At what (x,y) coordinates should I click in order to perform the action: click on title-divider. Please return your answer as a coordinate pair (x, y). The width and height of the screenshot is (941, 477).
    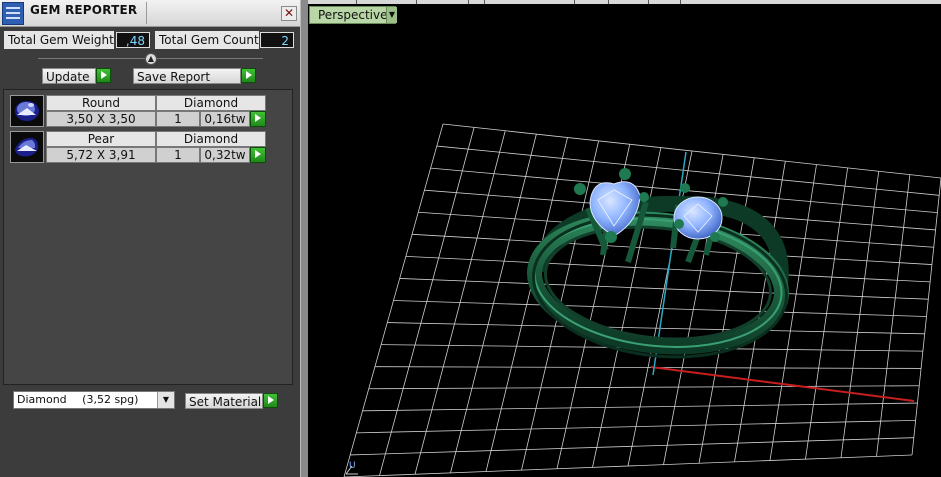
    Looking at the image, I should click on (146, 13).